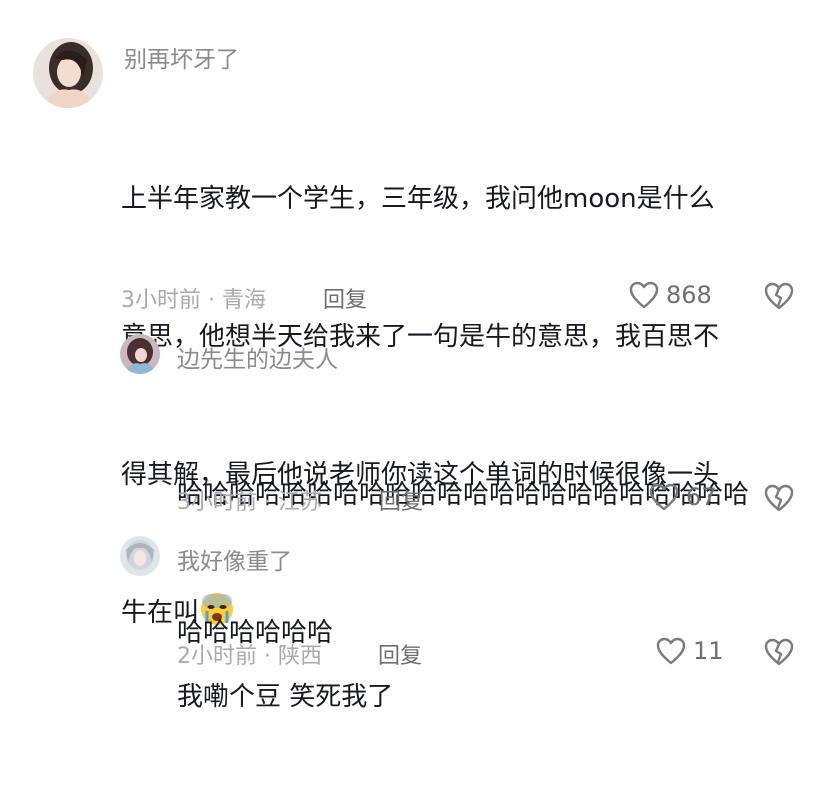 The image size is (828, 812). Describe the element at coordinates (689, 651) in the screenshot. I see `like-button: 11` at that location.